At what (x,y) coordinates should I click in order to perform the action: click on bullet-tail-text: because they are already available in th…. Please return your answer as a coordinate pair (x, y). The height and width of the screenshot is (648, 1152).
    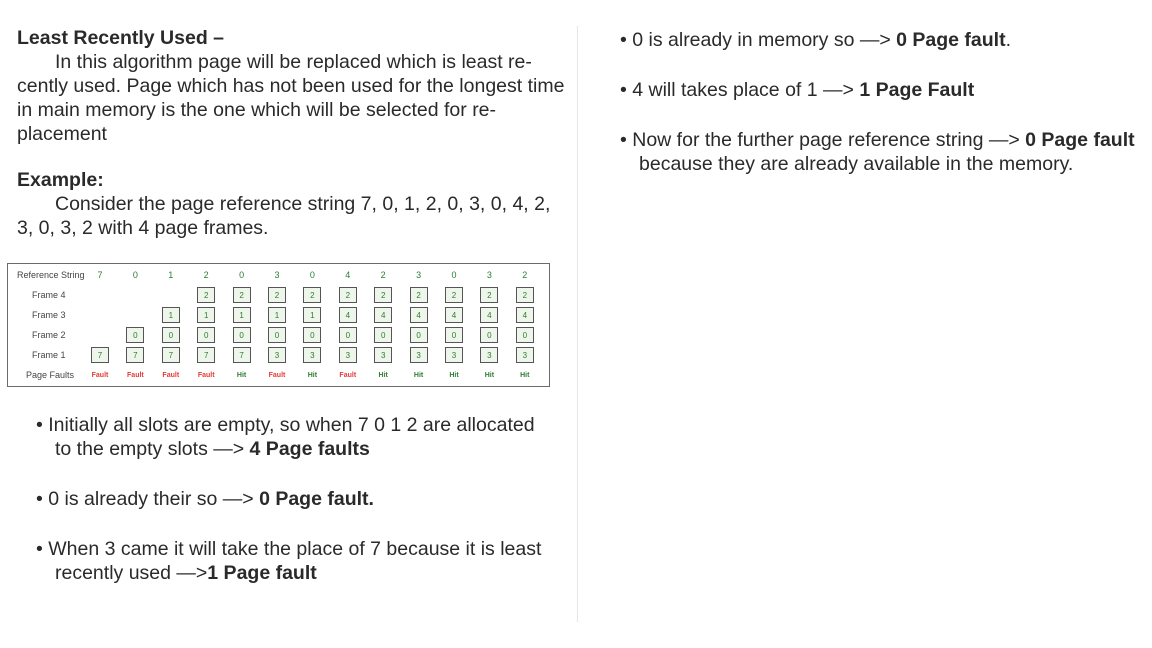
    Looking at the image, I should click on (856, 164).